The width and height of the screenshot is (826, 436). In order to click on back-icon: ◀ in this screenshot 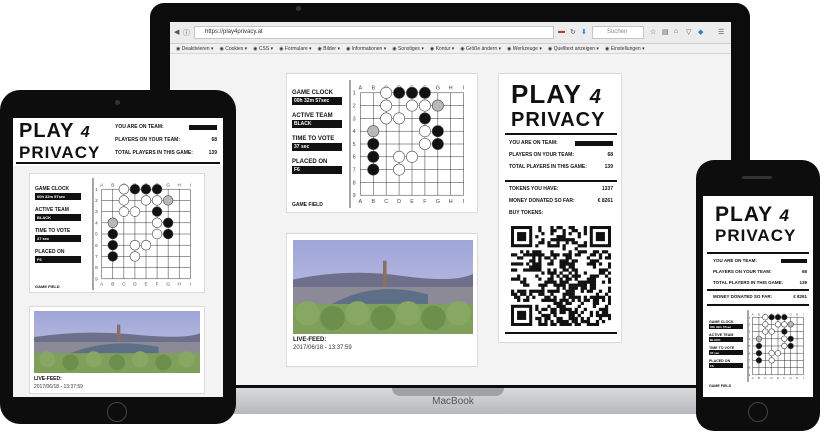, I will do `click(176, 32)`.